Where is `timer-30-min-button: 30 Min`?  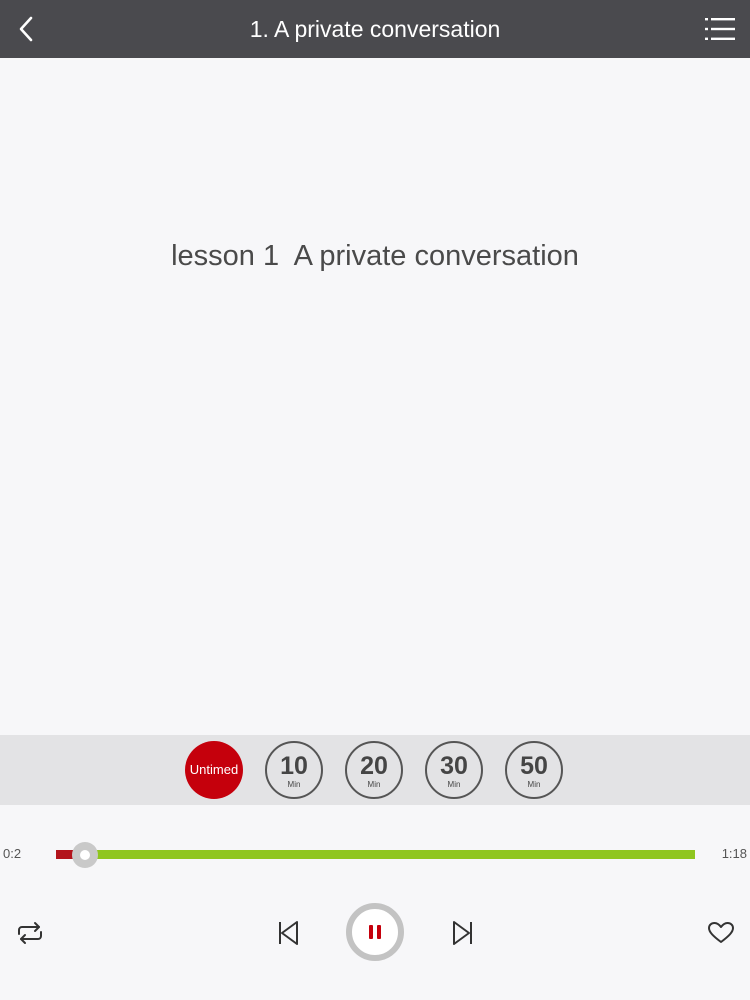
timer-30-min-button: 30 Min is located at coordinates (454, 770).